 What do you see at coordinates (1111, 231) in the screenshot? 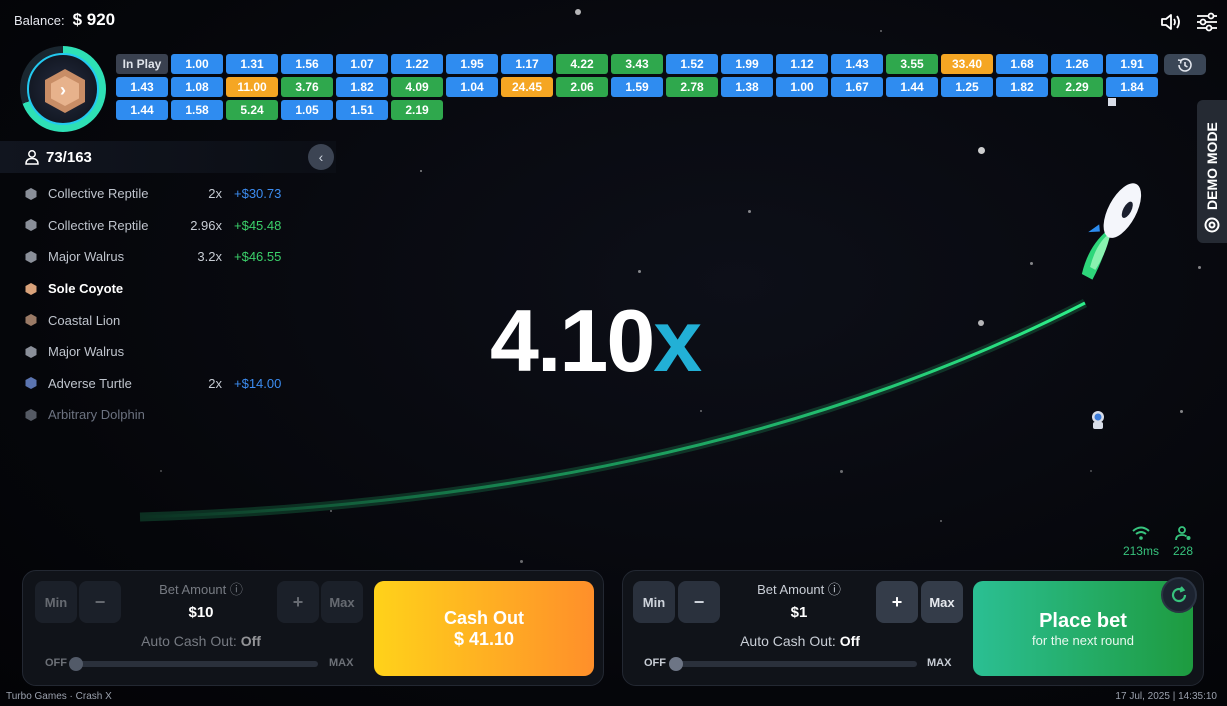
I see `rocket-icon` at bounding box center [1111, 231].